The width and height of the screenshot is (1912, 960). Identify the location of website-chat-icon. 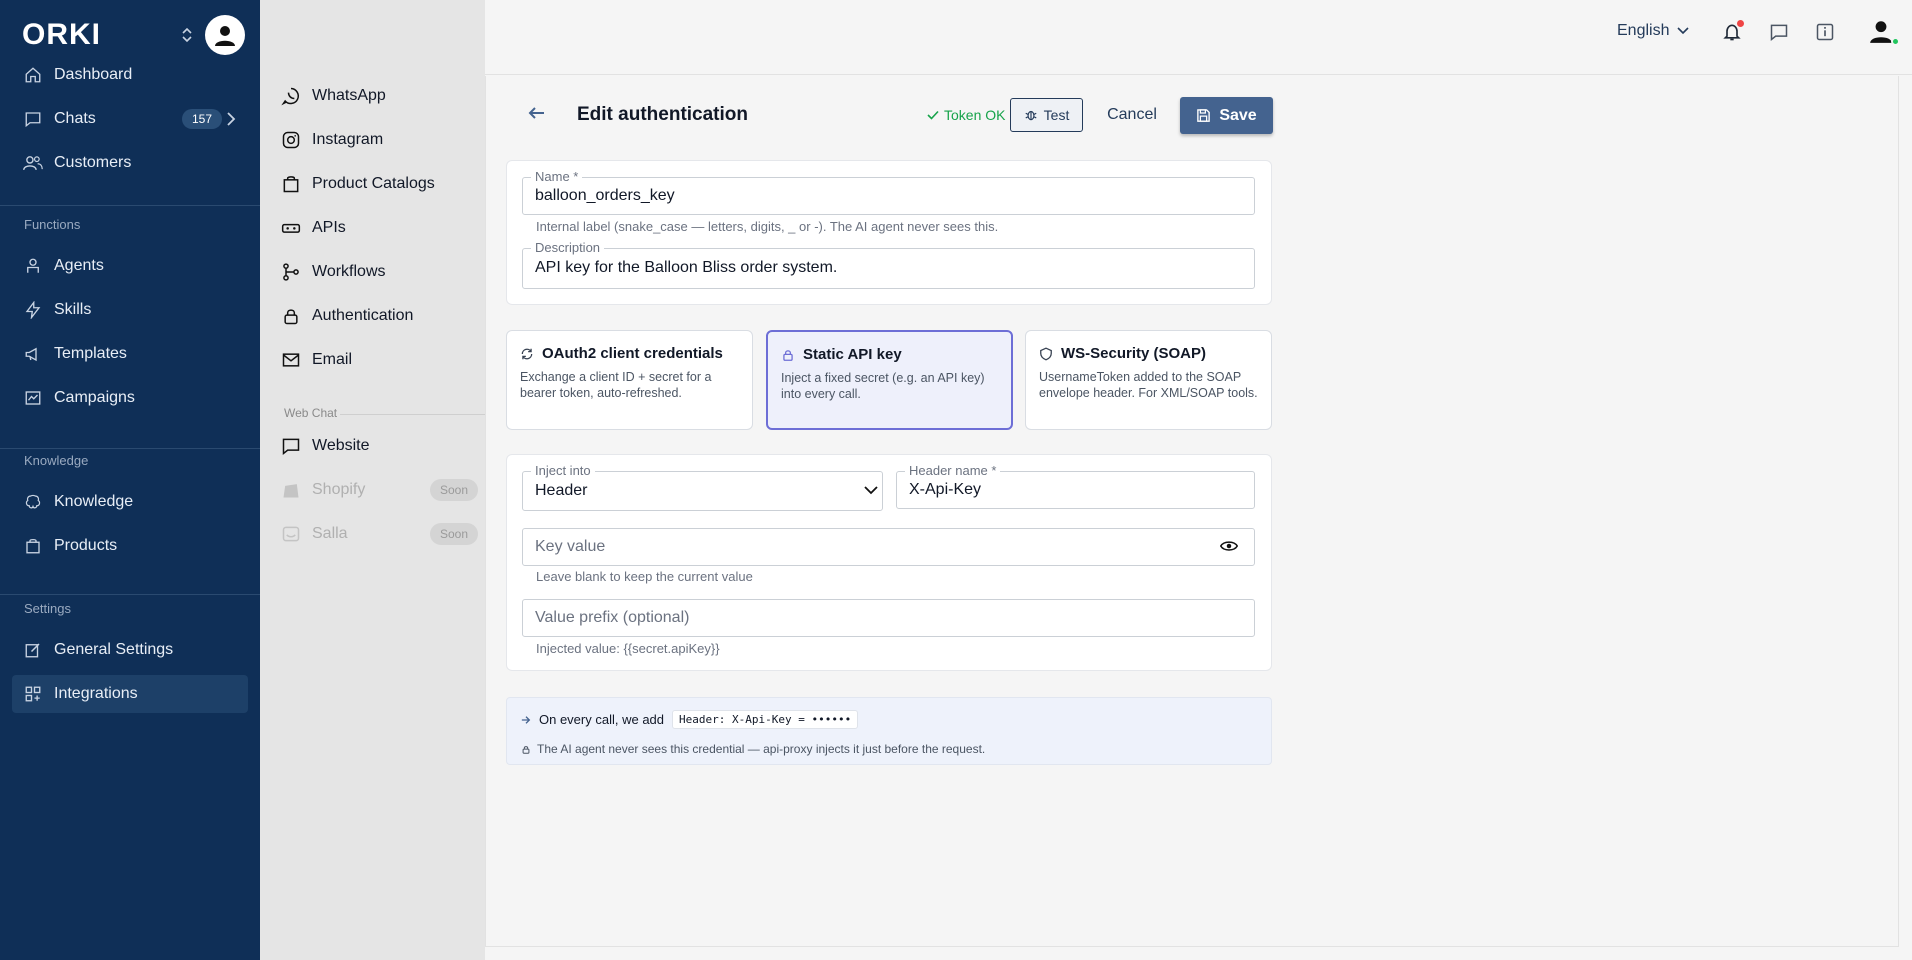
(291, 446).